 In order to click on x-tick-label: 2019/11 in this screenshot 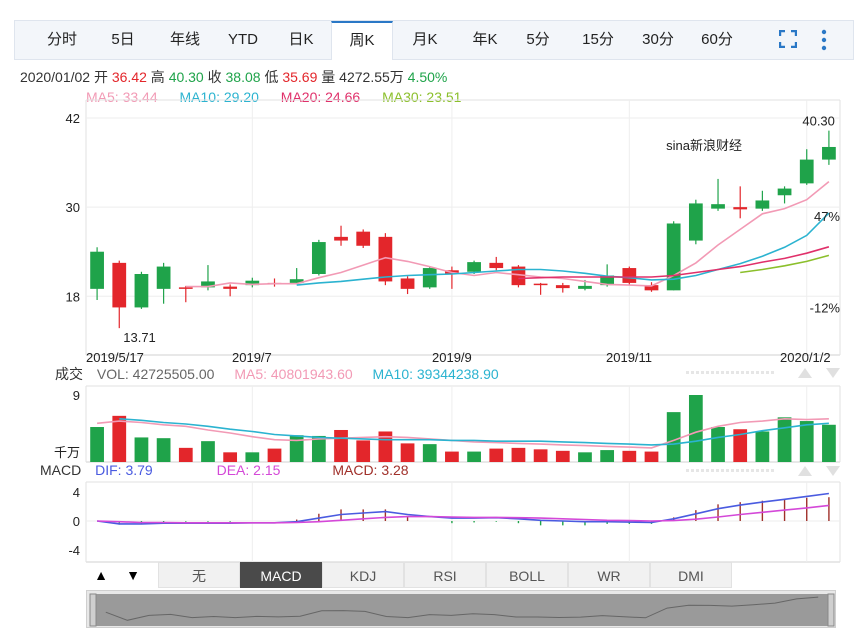, I will do `click(629, 357)`.